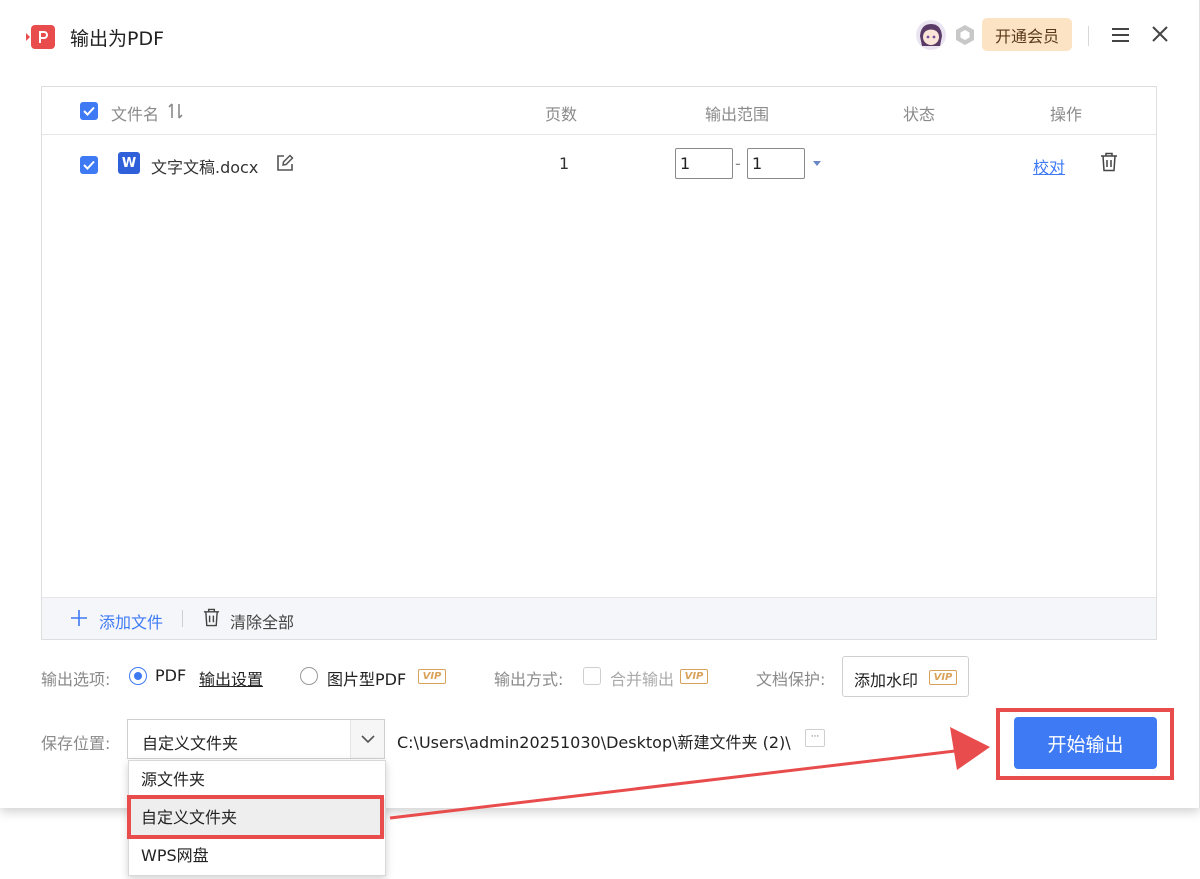  I want to click on image-pdf-label: 图片型PDF, so click(366, 678).